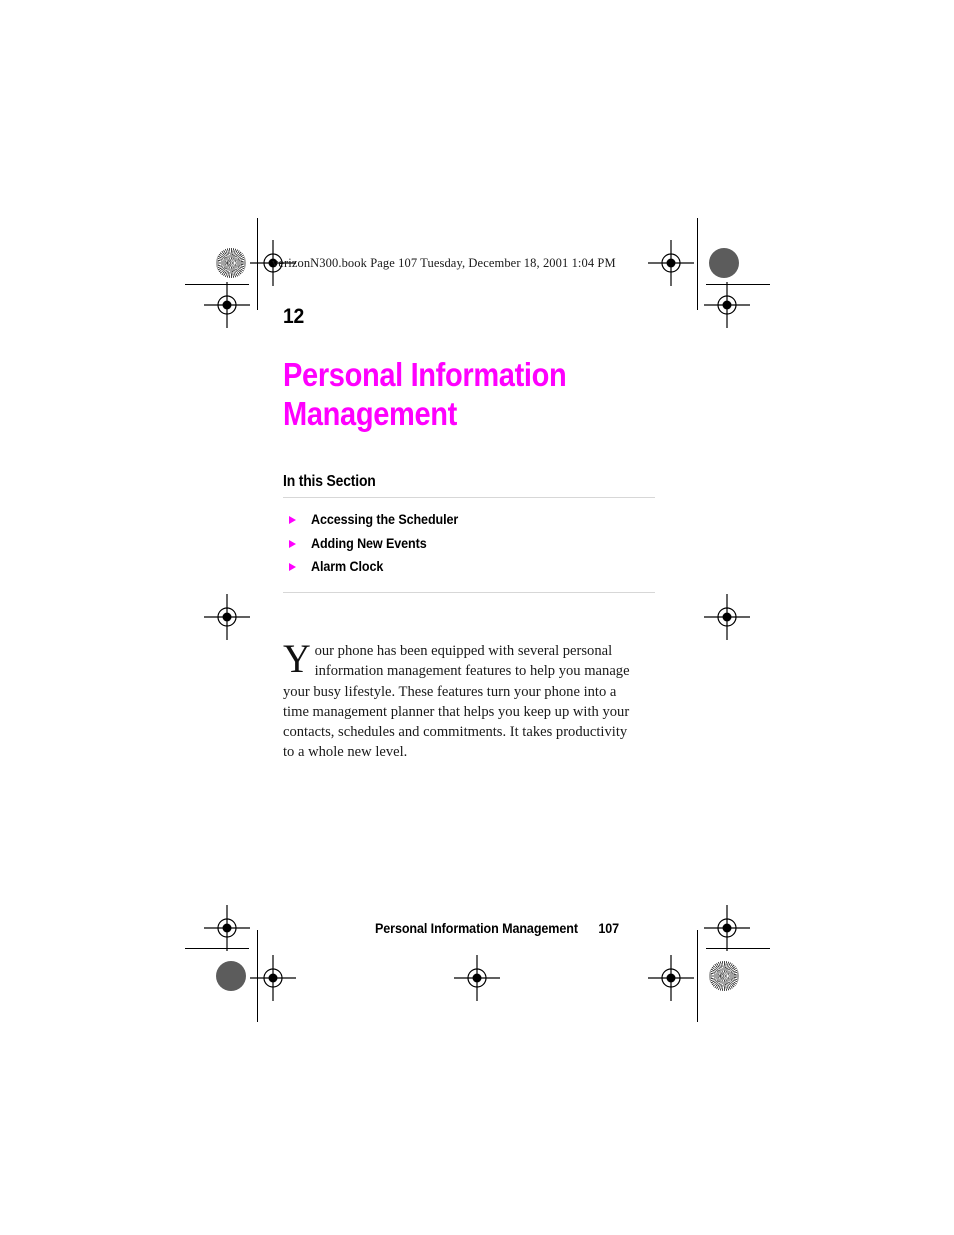 The image size is (954, 1235). Describe the element at coordinates (347, 567) in the screenshot. I see `list-item-label: Alarm Clock` at that location.